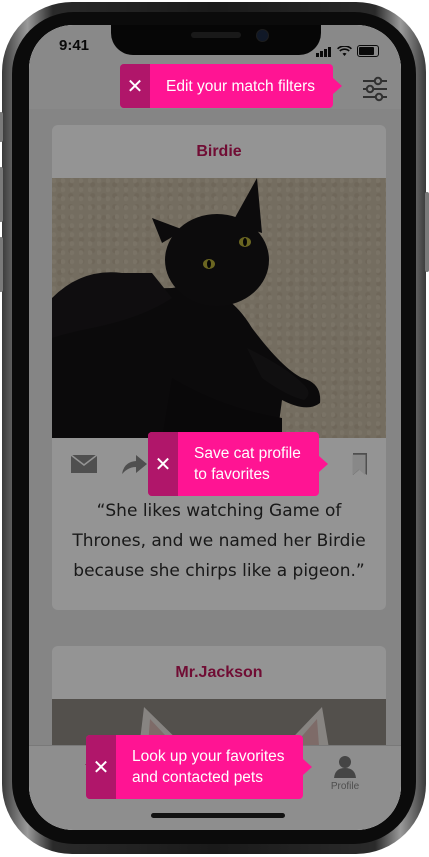 This screenshot has height=857, width=429. Describe the element at coordinates (241, 86) in the screenshot. I see `tooltip-text: Edit your match filters` at that location.